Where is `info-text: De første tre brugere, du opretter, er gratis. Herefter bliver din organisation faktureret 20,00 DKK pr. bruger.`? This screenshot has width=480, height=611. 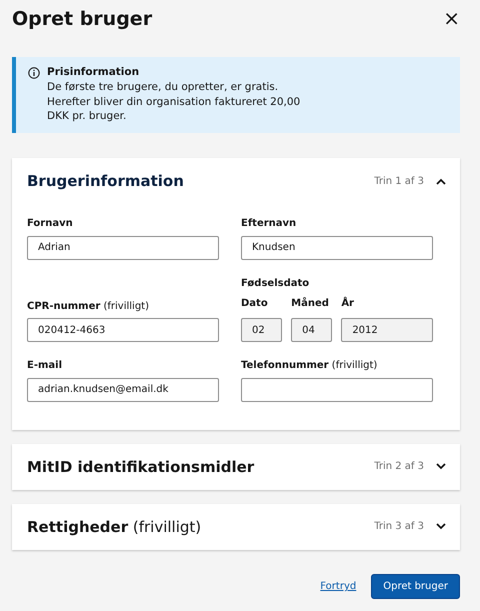 info-text: De første tre brugere, du opretter, er gratis. Herefter bliver din organisation faktureret 20,00 DKK pr. bruger. is located at coordinates (174, 102).